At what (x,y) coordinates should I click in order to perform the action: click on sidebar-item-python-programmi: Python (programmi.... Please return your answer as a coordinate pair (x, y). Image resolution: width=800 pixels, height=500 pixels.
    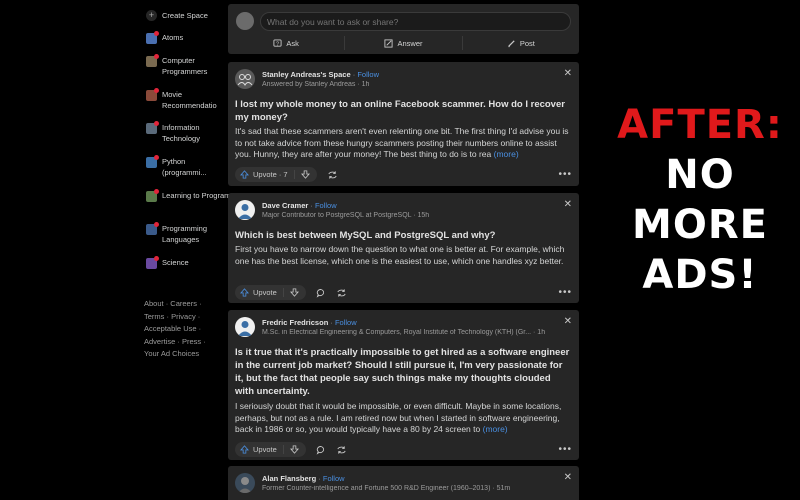
    Looking at the image, I should click on (189, 166).